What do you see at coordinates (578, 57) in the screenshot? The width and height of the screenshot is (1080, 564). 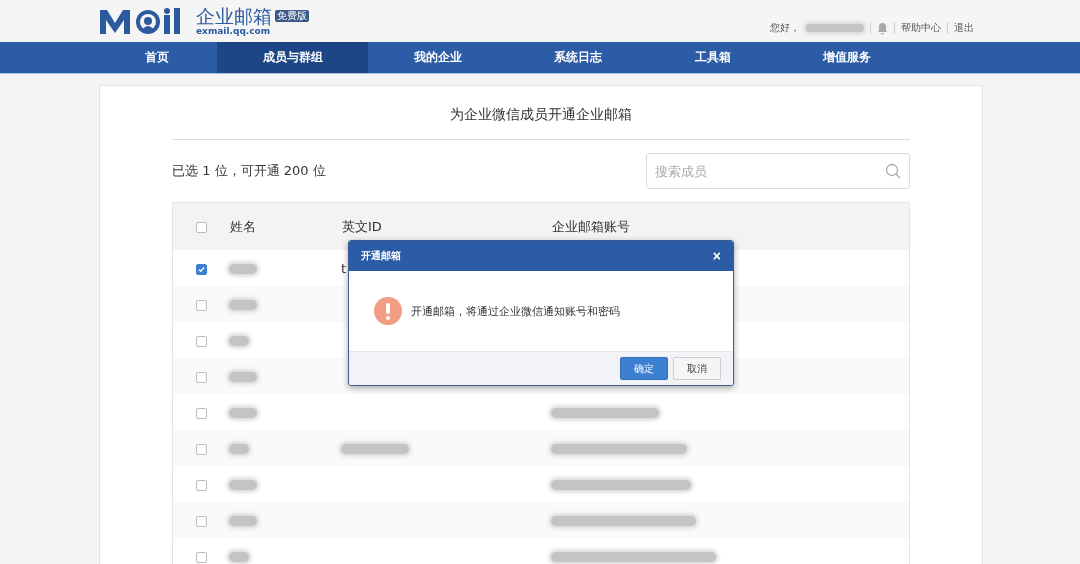 I see `nav-tab: 系统日志` at bounding box center [578, 57].